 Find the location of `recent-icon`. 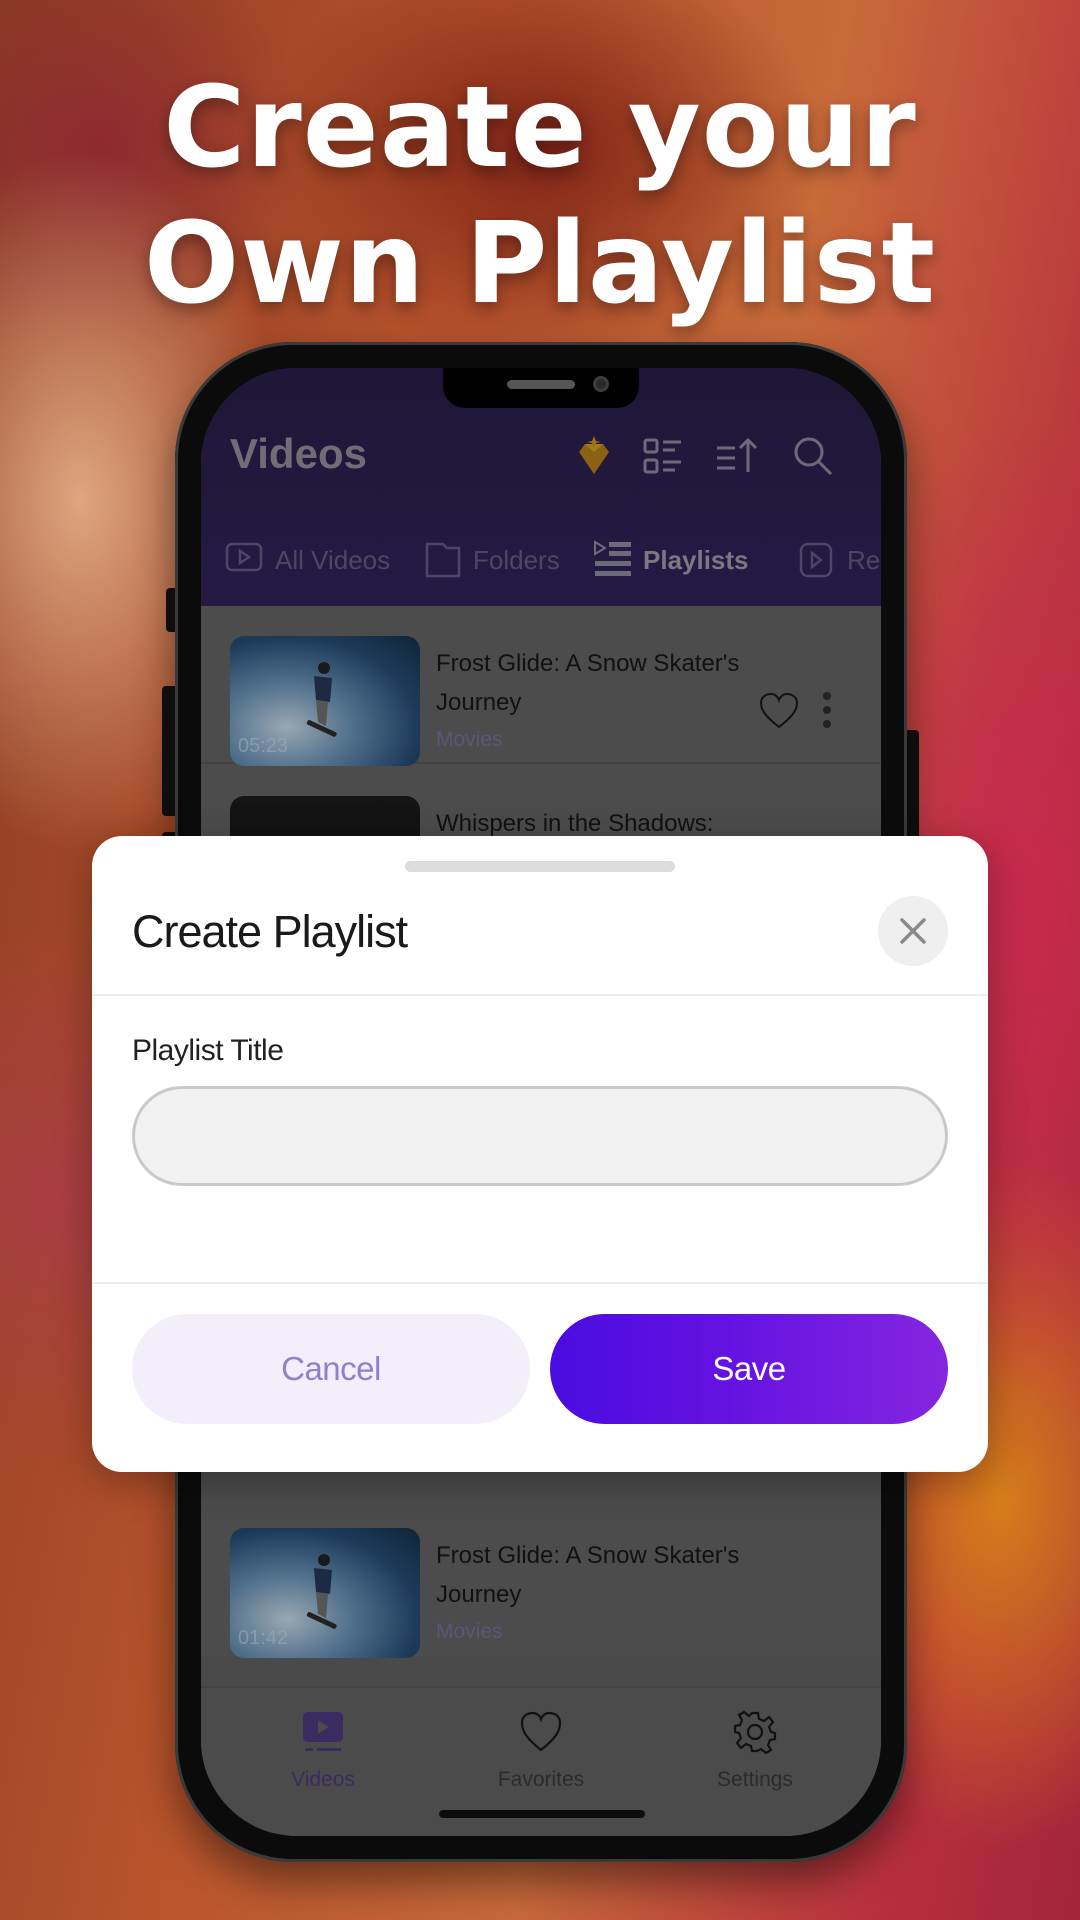

recent-icon is located at coordinates (816, 560).